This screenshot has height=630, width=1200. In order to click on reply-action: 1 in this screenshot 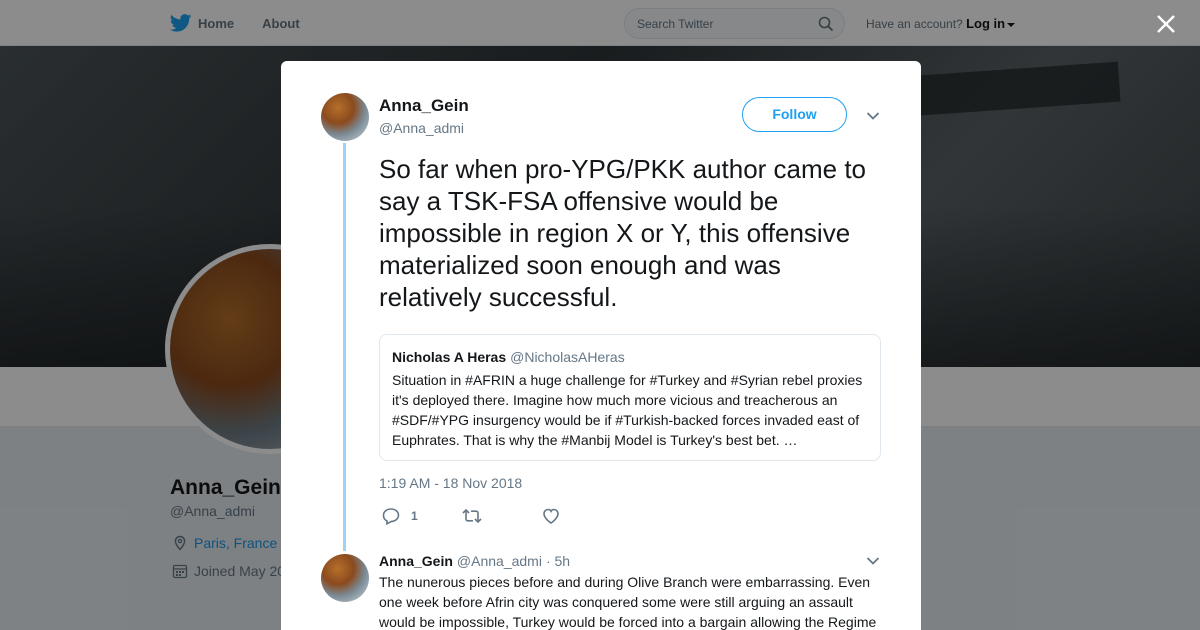, I will do `click(399, 516)`.